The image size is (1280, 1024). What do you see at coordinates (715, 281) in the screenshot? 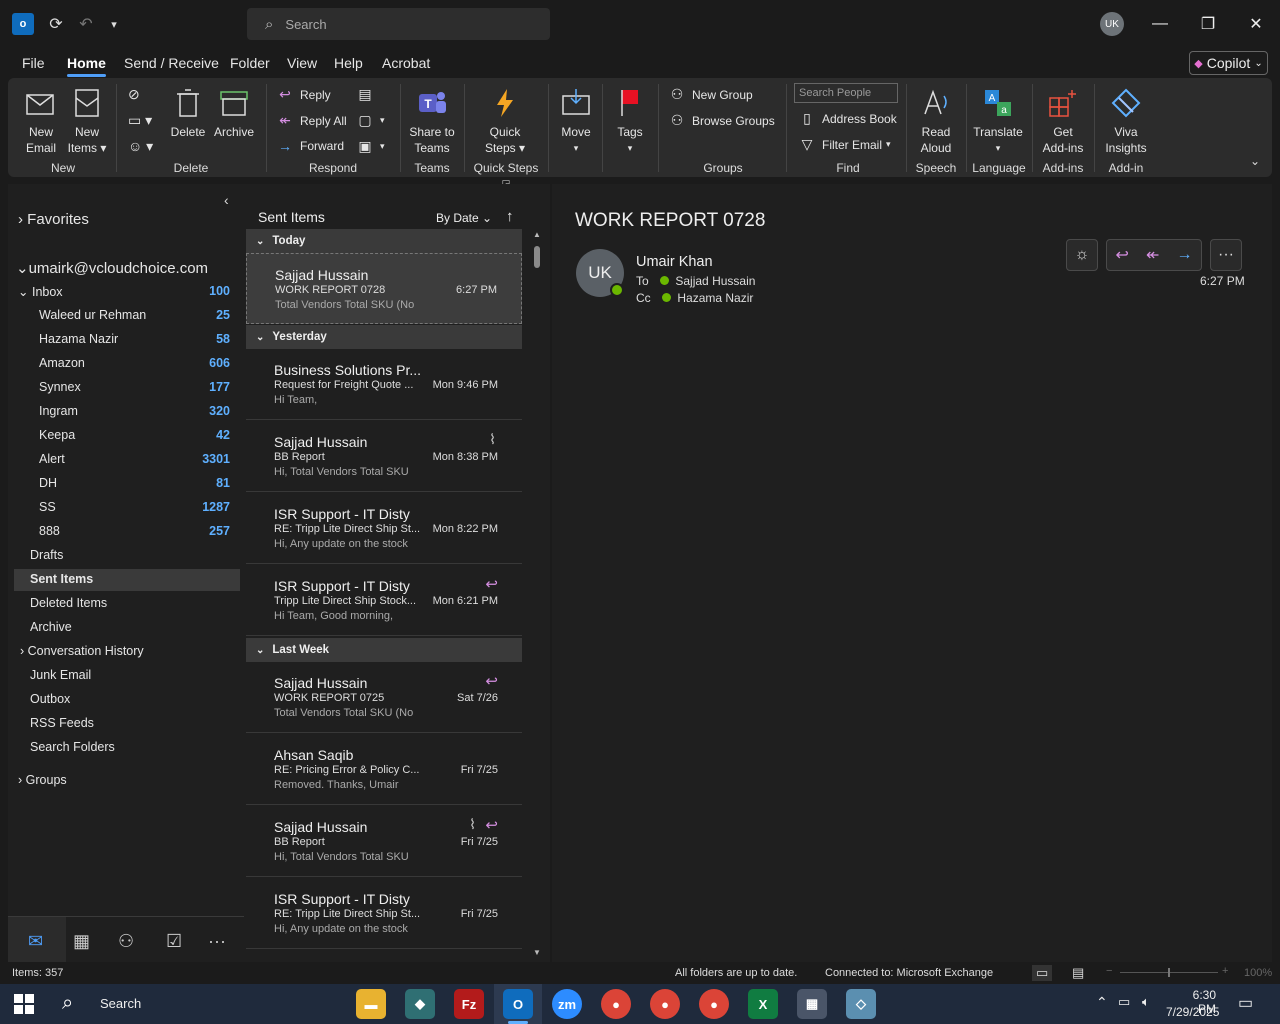
I see `to-recipient: Sajjad Hussain` at bounding box center [715, 281].